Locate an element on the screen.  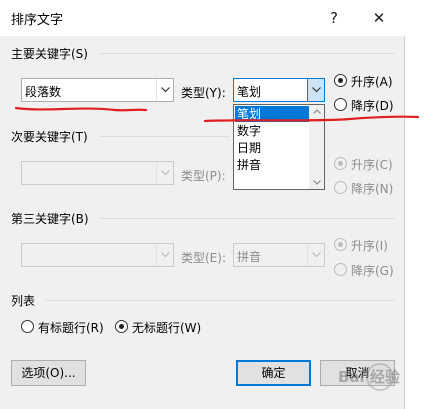
baidu-jingyan-watermark: Bai 经验 is located at coordinates (385, 378).